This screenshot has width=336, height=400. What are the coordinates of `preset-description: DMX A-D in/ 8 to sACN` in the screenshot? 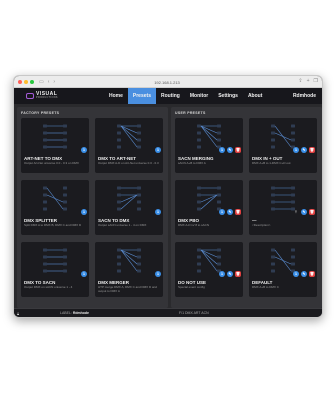 It's located at (194, 225).